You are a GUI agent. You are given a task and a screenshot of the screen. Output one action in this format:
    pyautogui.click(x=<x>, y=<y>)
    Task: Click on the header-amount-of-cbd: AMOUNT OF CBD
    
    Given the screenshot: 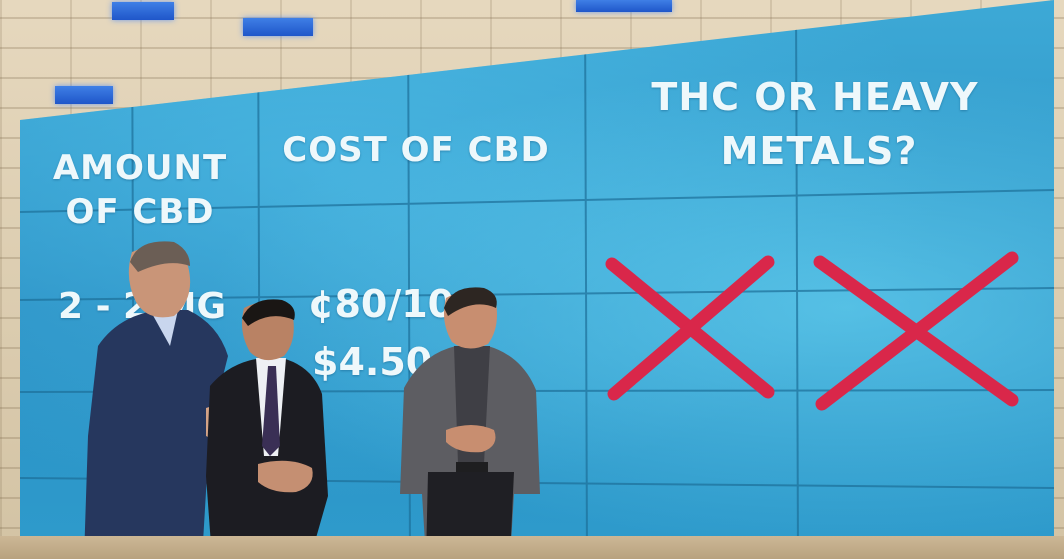 What is the action you would take?
    pyautogui.click(x=140, y=190)
    